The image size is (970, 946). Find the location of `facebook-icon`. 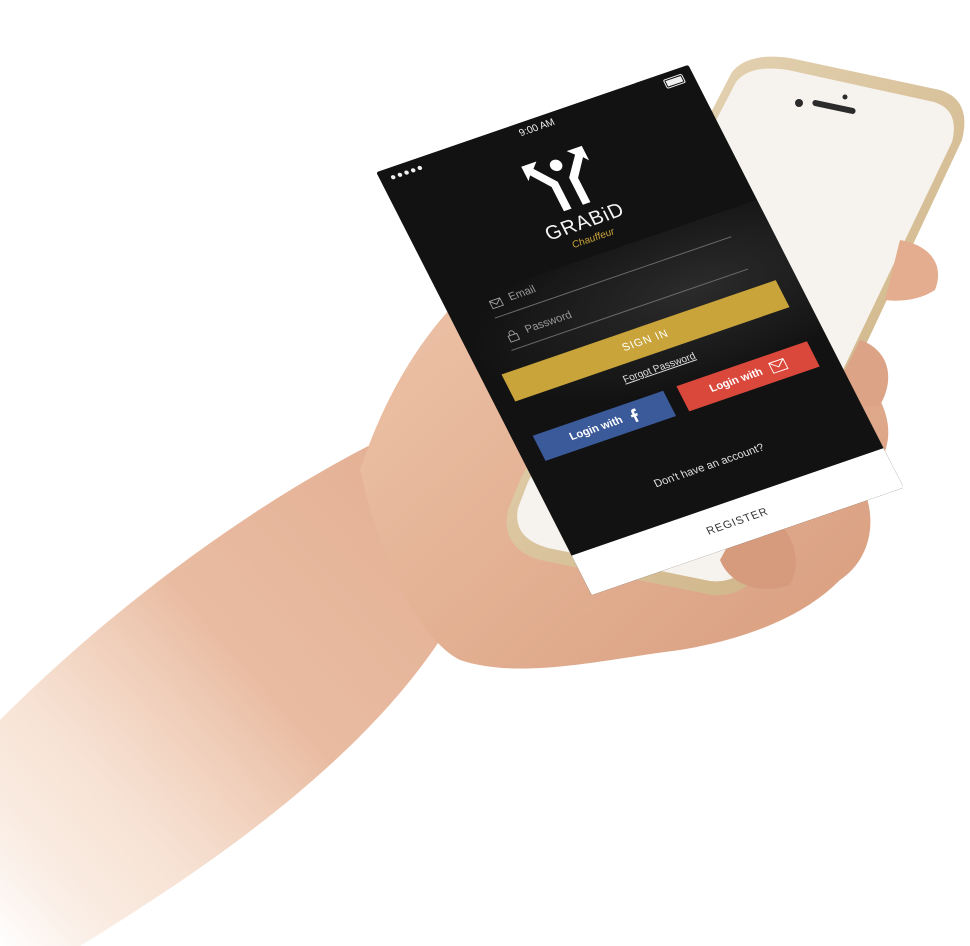

facebook-icon is located at coordinates (634, 415).